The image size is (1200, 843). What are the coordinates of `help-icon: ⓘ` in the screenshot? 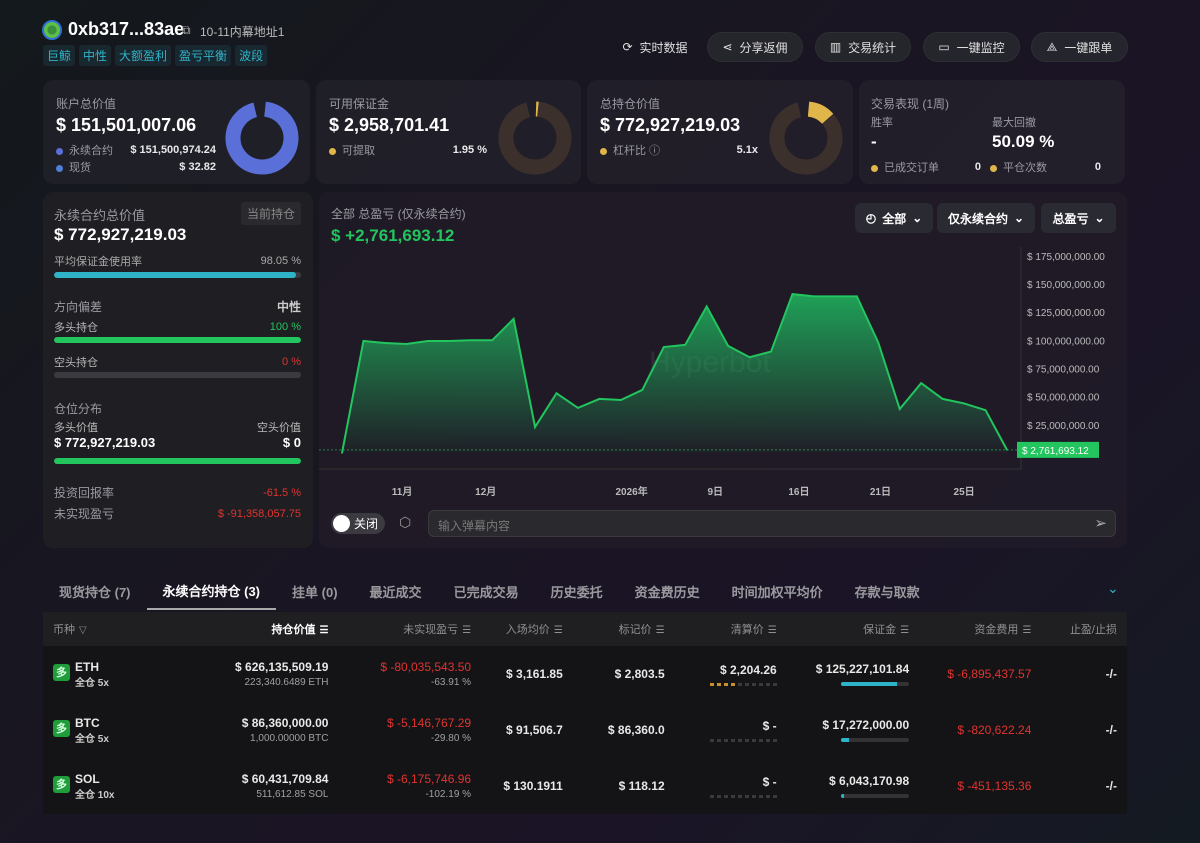 It's located at (654, 151).